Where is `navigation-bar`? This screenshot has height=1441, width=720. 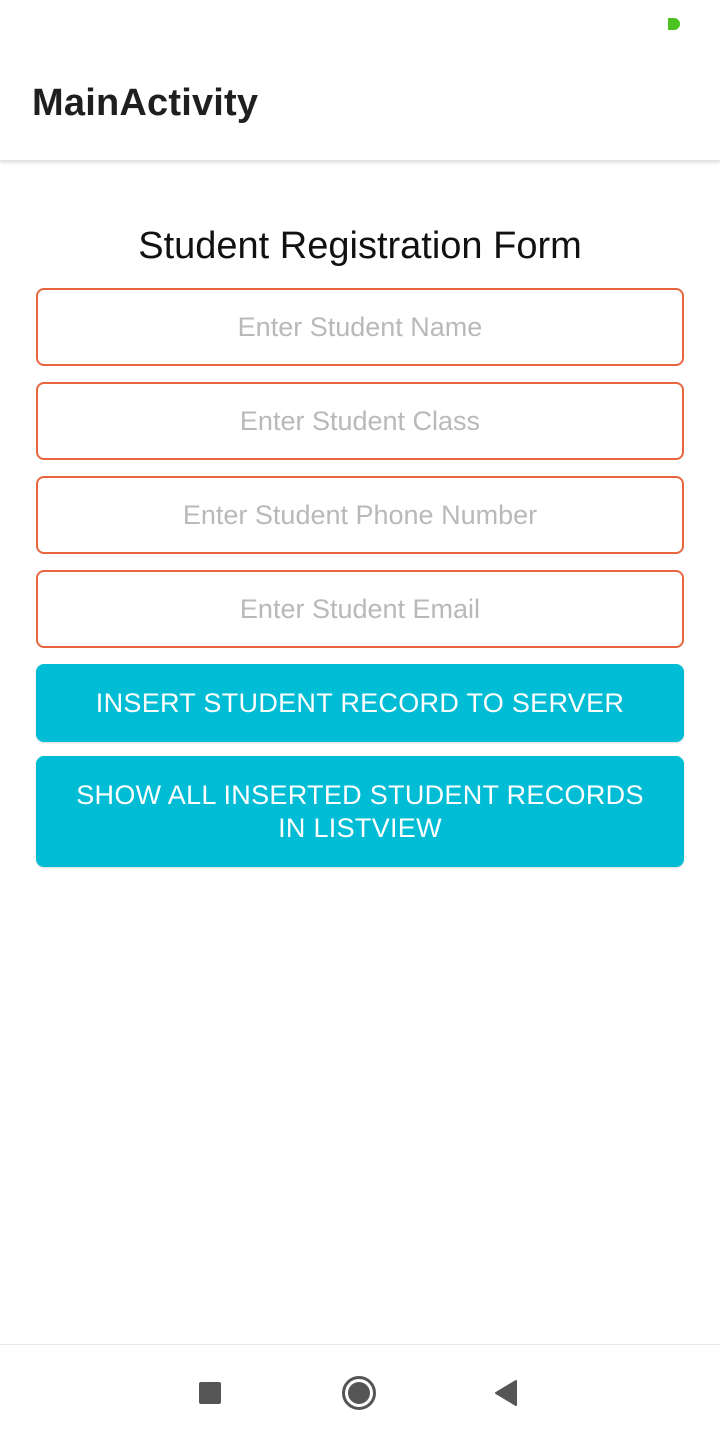 navigation-bar is located at coordinates (360, 1392).